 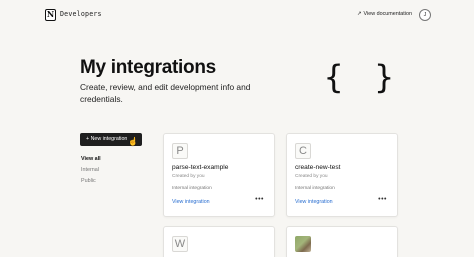 What do you see at coordinates (81, 14) in the screenshot?
I see `brand-title: Developers` at bounding box center [81, 14].